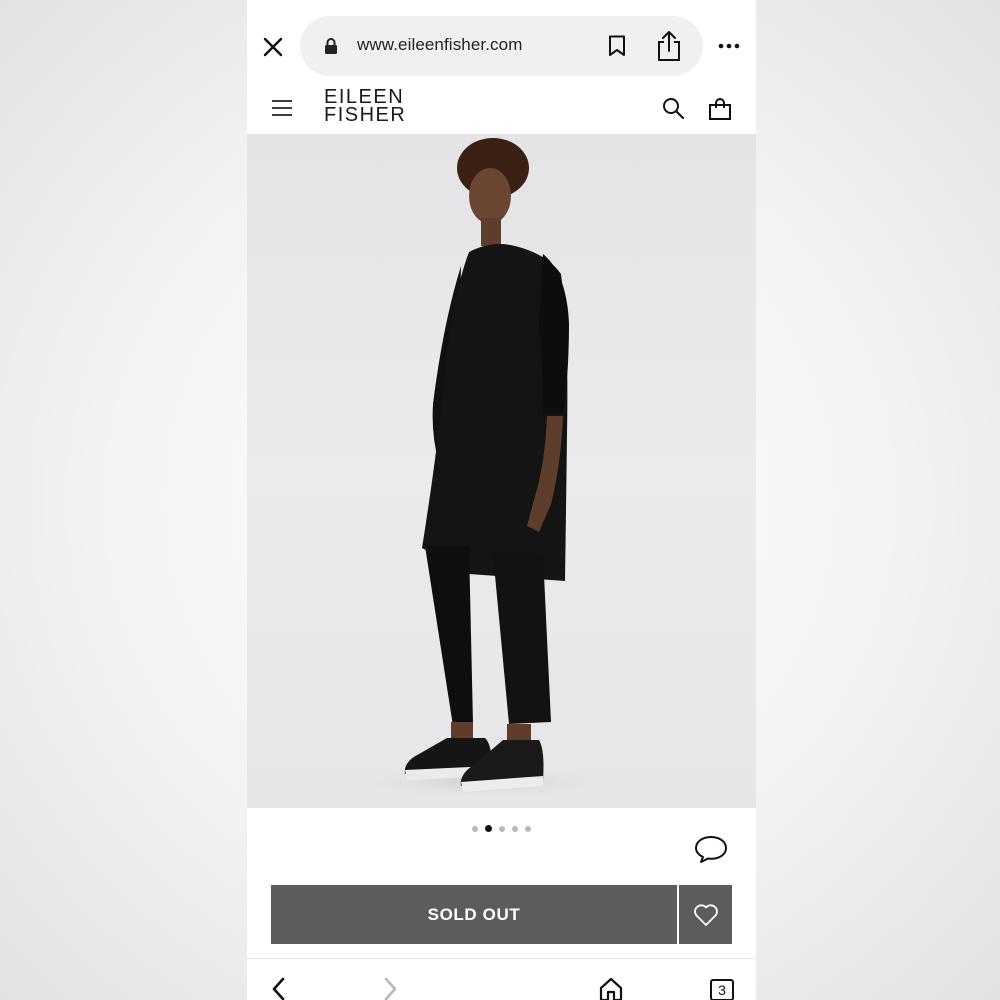 The image size is (1000, 1000). Describe the element at coordinates (474, 914) in the screenshot. I see `sold-out-button: SOLD OUT` at that location.